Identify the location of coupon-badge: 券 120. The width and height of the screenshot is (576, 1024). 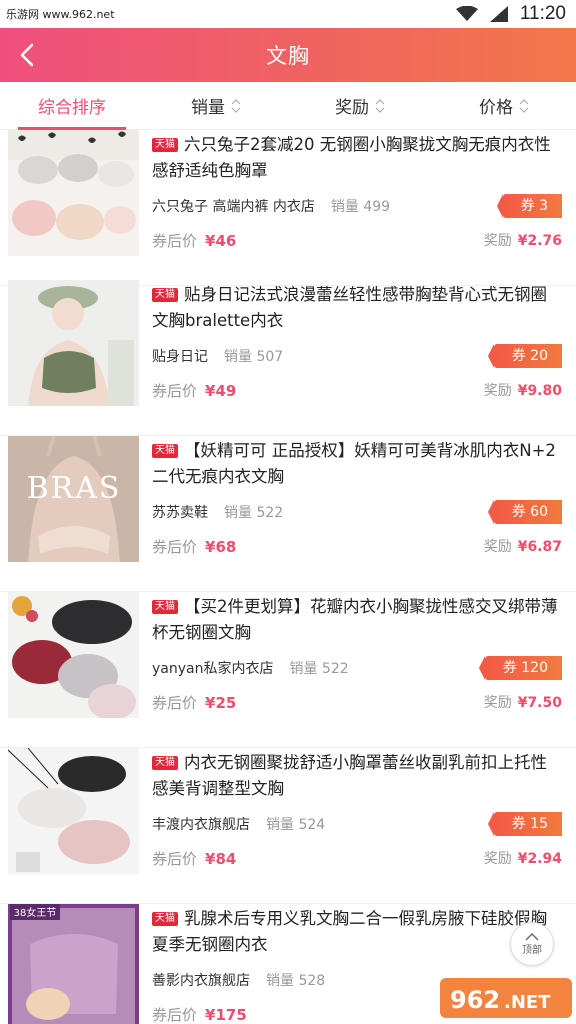
(520, 668).